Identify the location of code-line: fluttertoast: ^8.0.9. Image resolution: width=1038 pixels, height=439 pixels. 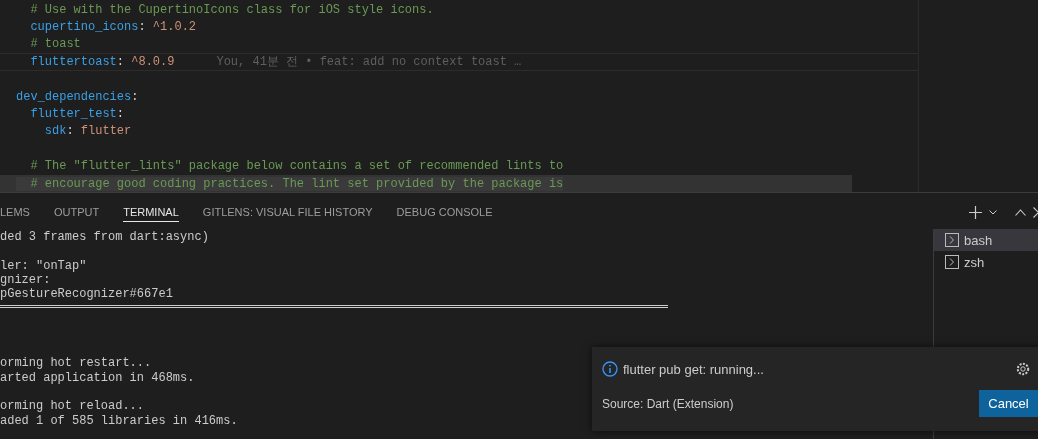
(102, 61).